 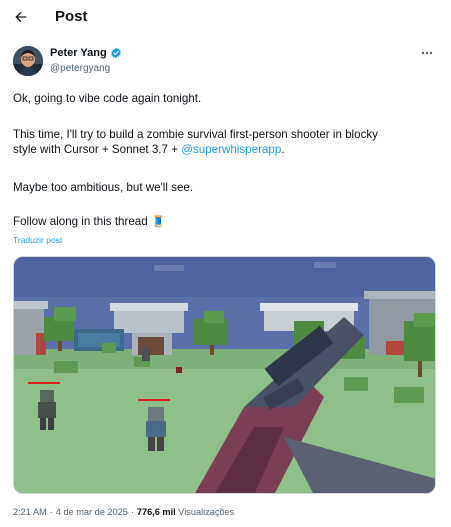 I want to click on tweet-line-3: Maybe too ambitious, but we'll see., so click(x=103, y=187).